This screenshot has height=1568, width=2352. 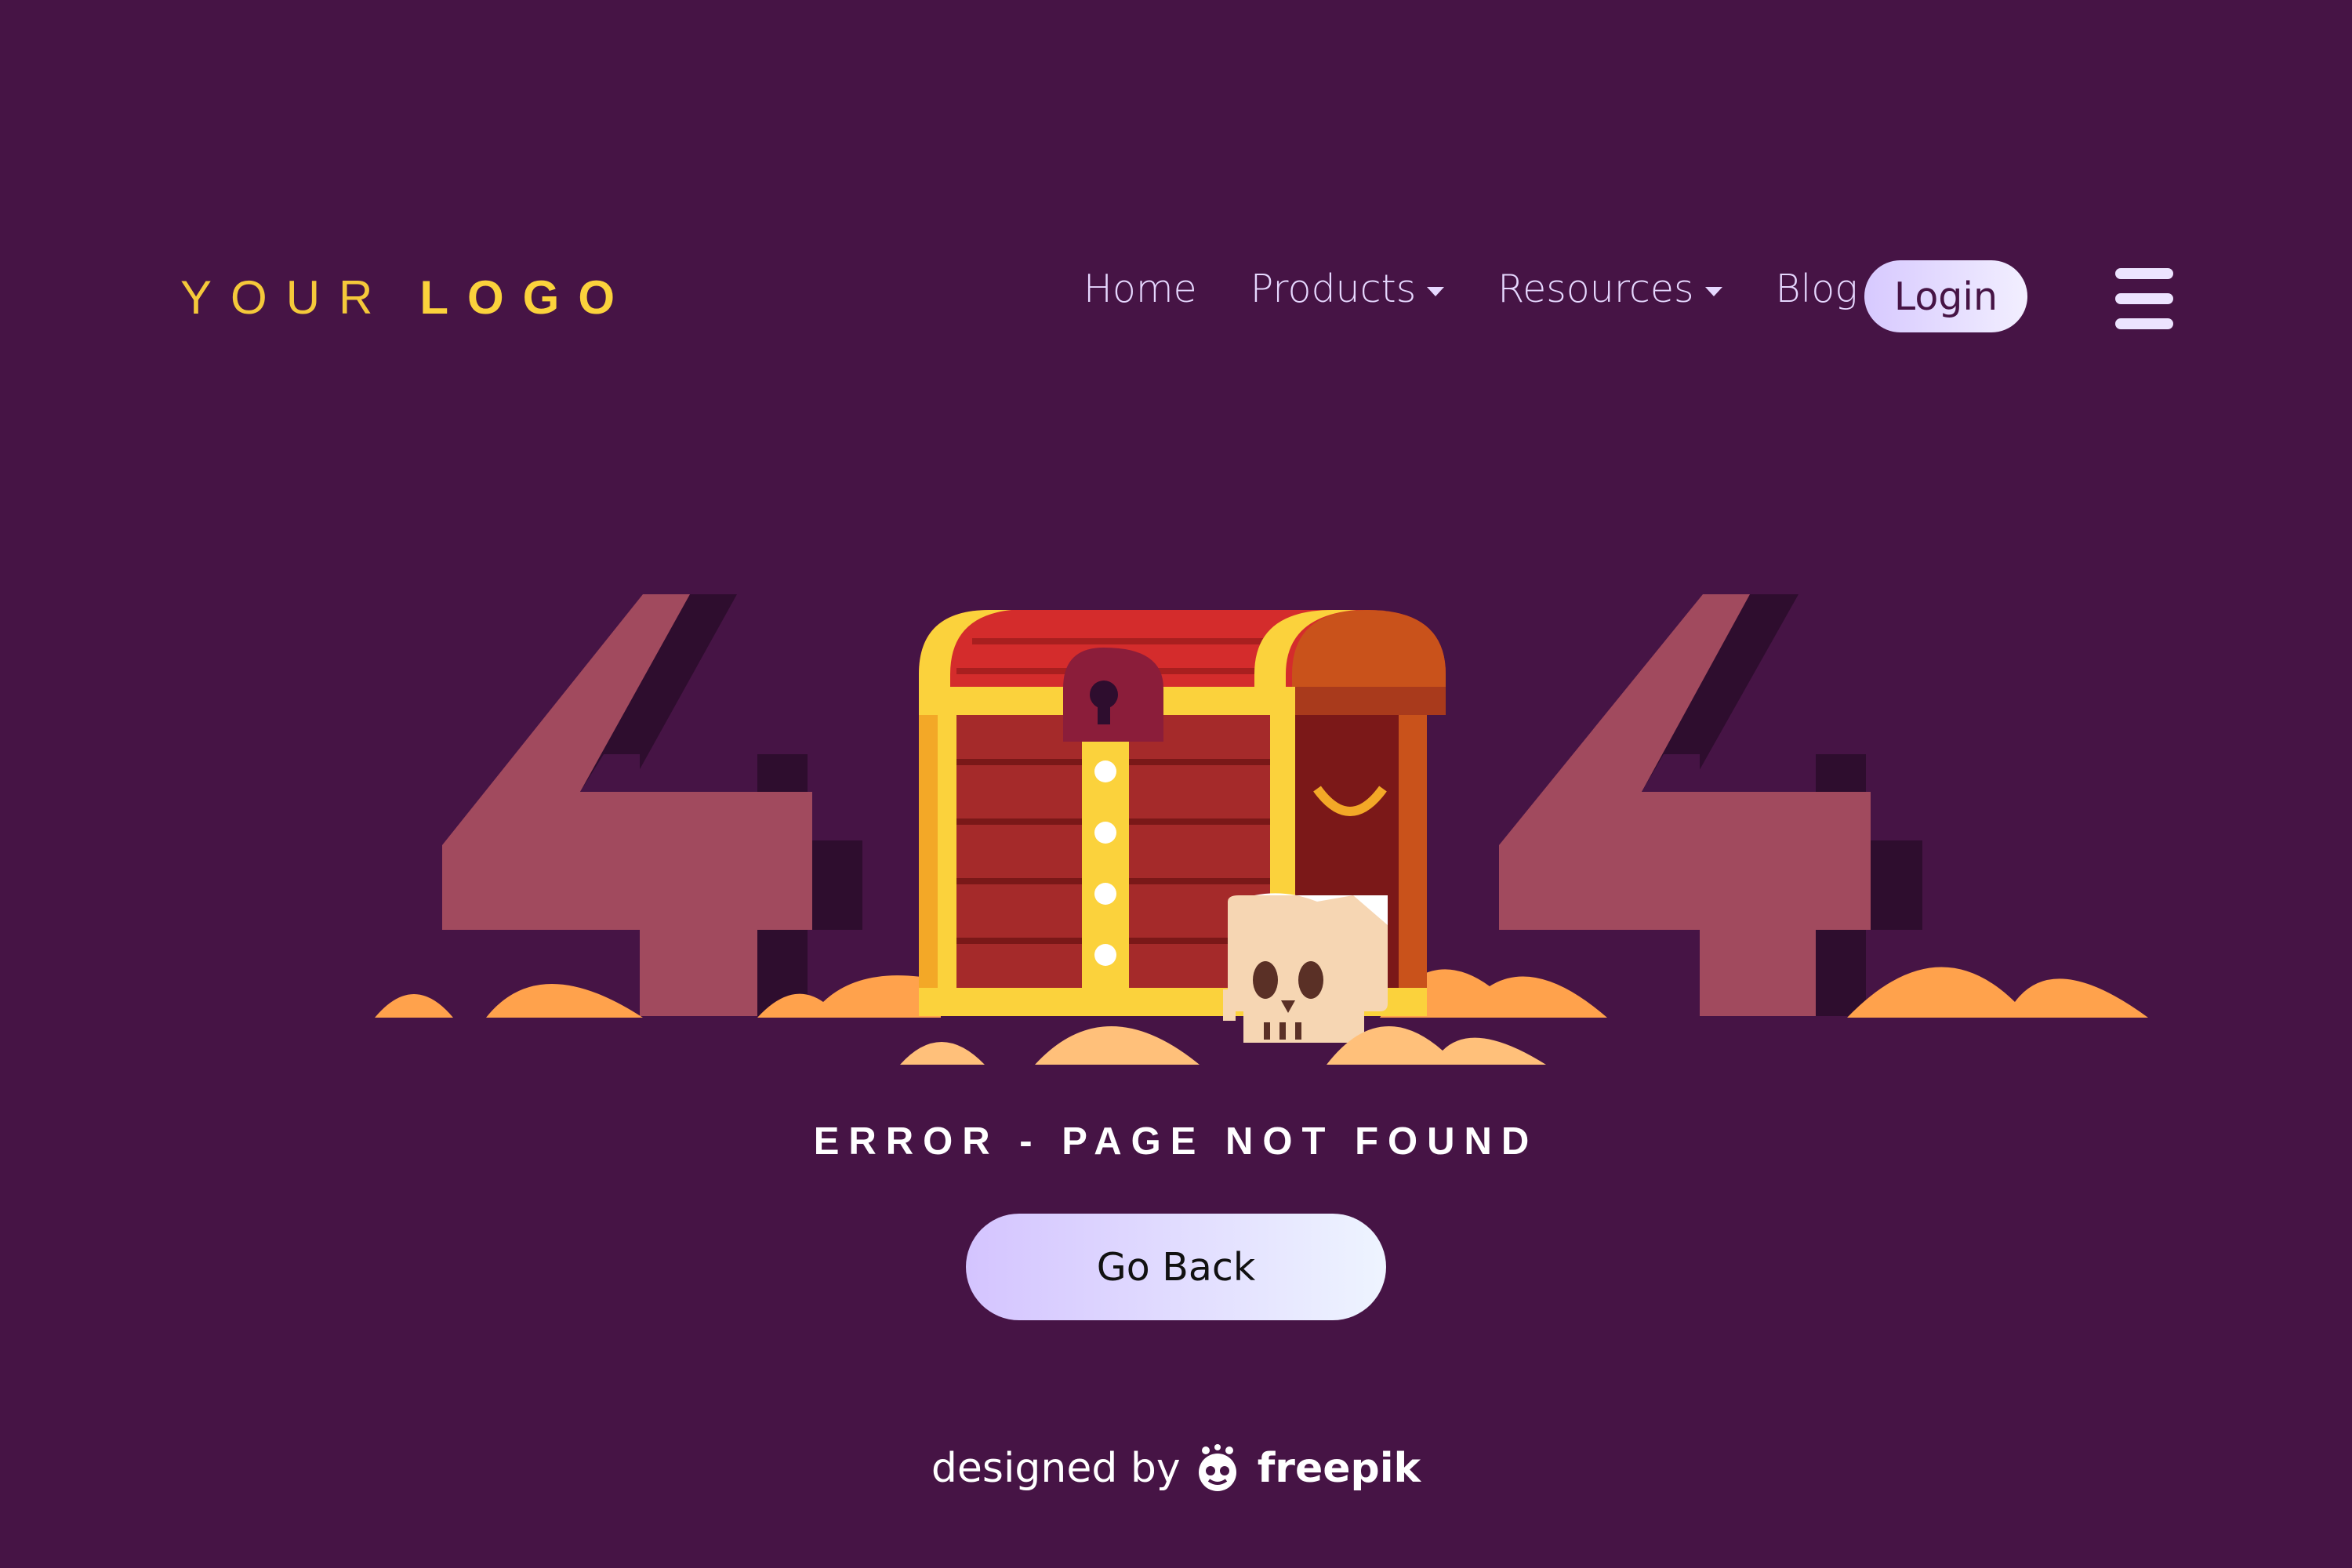 I want to click on go-back-button: Go Back, so click(x=1176, y=1267).